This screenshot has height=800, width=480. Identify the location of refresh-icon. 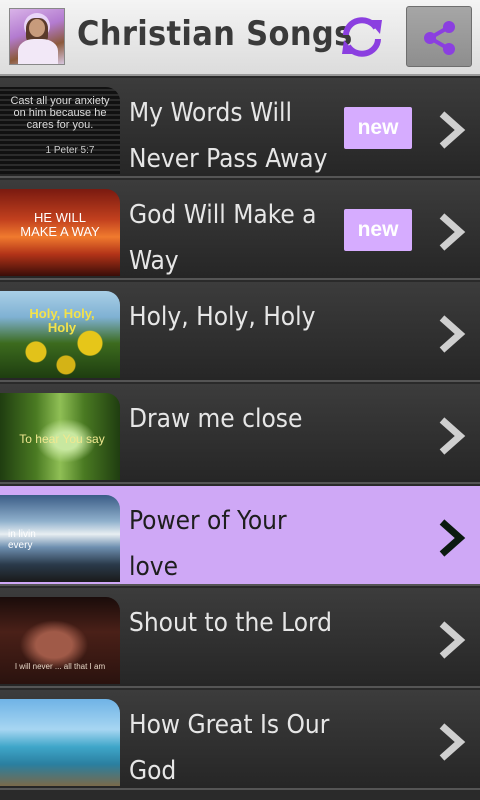
(362, 37).